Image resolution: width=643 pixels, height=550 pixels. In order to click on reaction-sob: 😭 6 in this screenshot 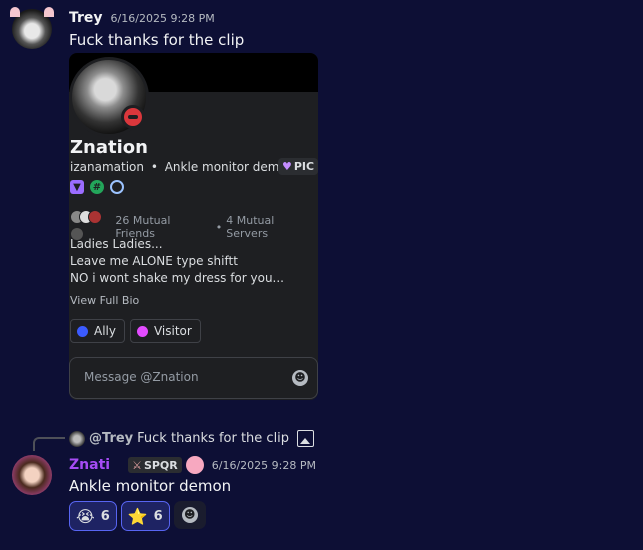, I will do `click(93, 516)`.